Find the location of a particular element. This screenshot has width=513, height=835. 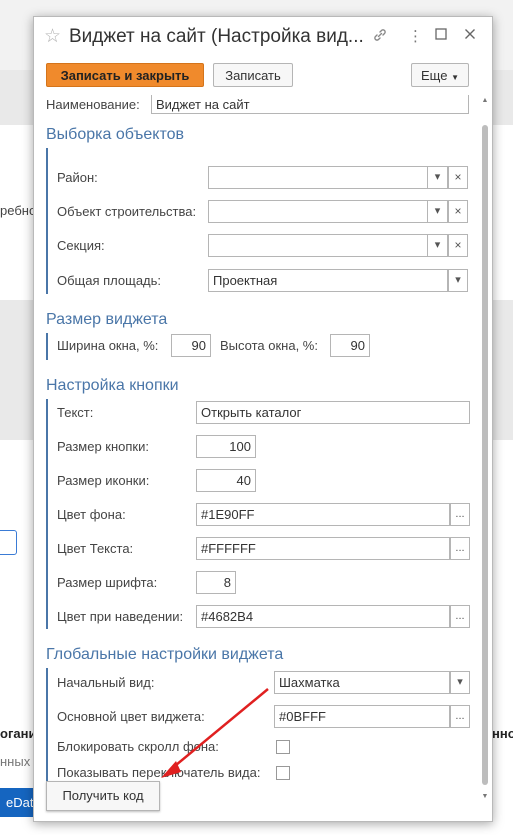

width-field: 90 is located at coordinates (191, 345).